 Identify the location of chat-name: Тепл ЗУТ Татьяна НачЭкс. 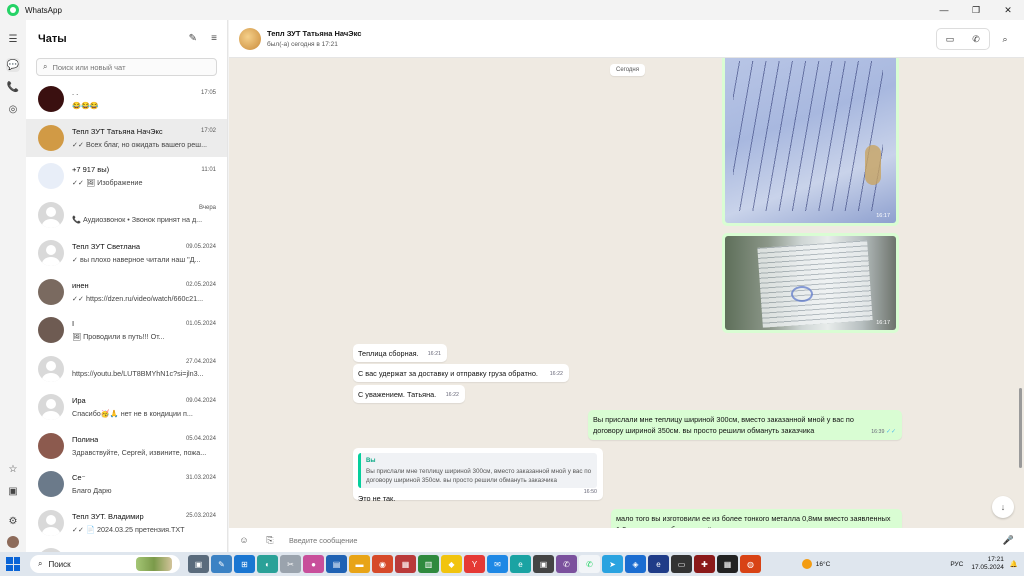
(117, 131).